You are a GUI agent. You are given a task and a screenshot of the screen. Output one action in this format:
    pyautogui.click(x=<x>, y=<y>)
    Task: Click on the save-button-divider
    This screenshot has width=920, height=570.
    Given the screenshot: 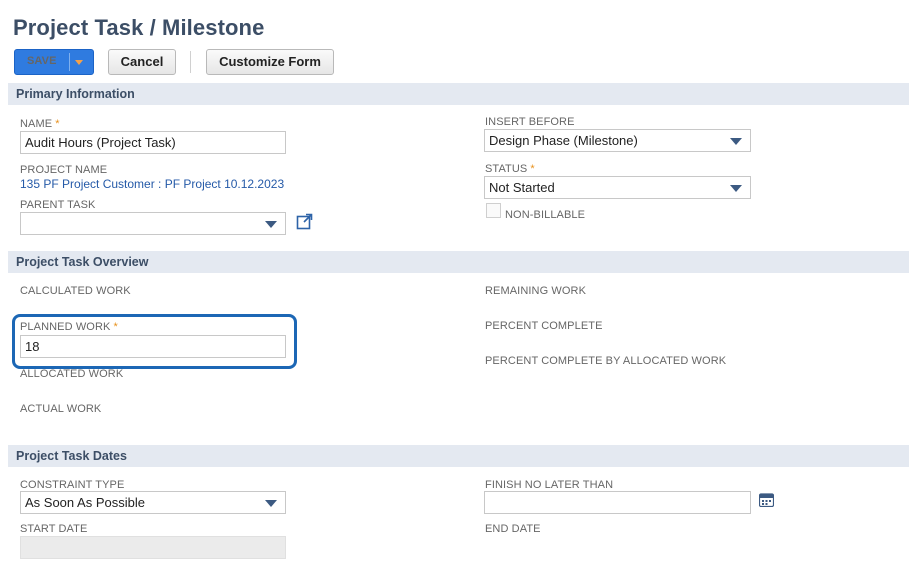 What is the action you would take?
    pyautogui.click(x=69, y=62)
    